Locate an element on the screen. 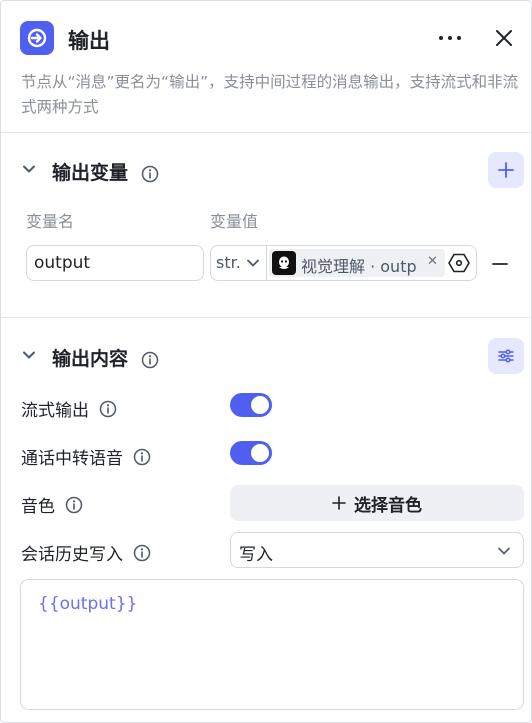  variable-picker-icon is located at coordinates (459, 263).